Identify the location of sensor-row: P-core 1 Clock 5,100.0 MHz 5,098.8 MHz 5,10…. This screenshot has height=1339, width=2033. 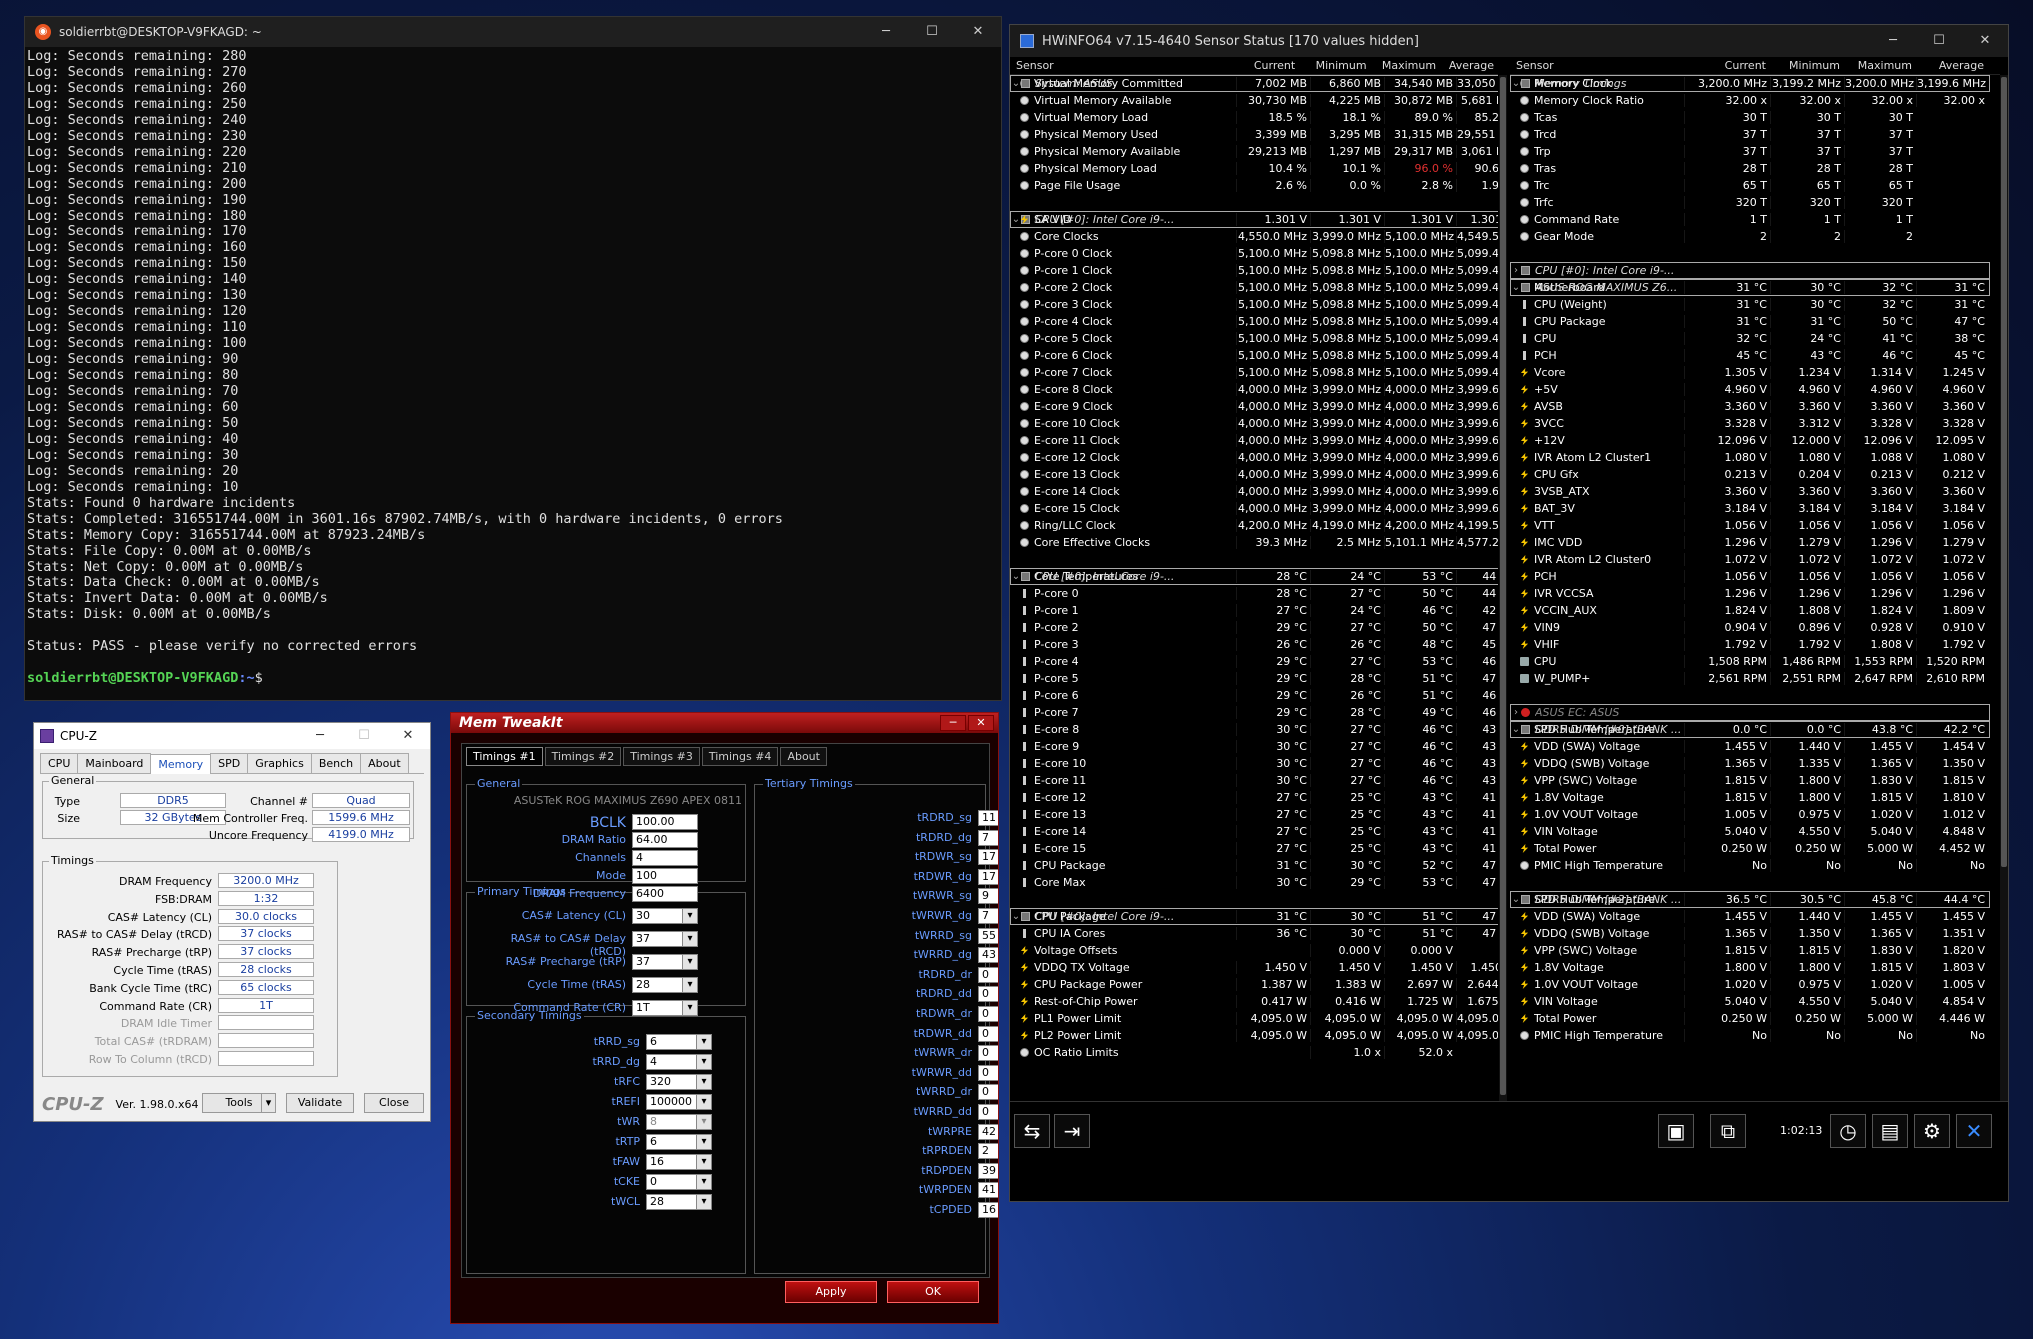
(1254, 270).